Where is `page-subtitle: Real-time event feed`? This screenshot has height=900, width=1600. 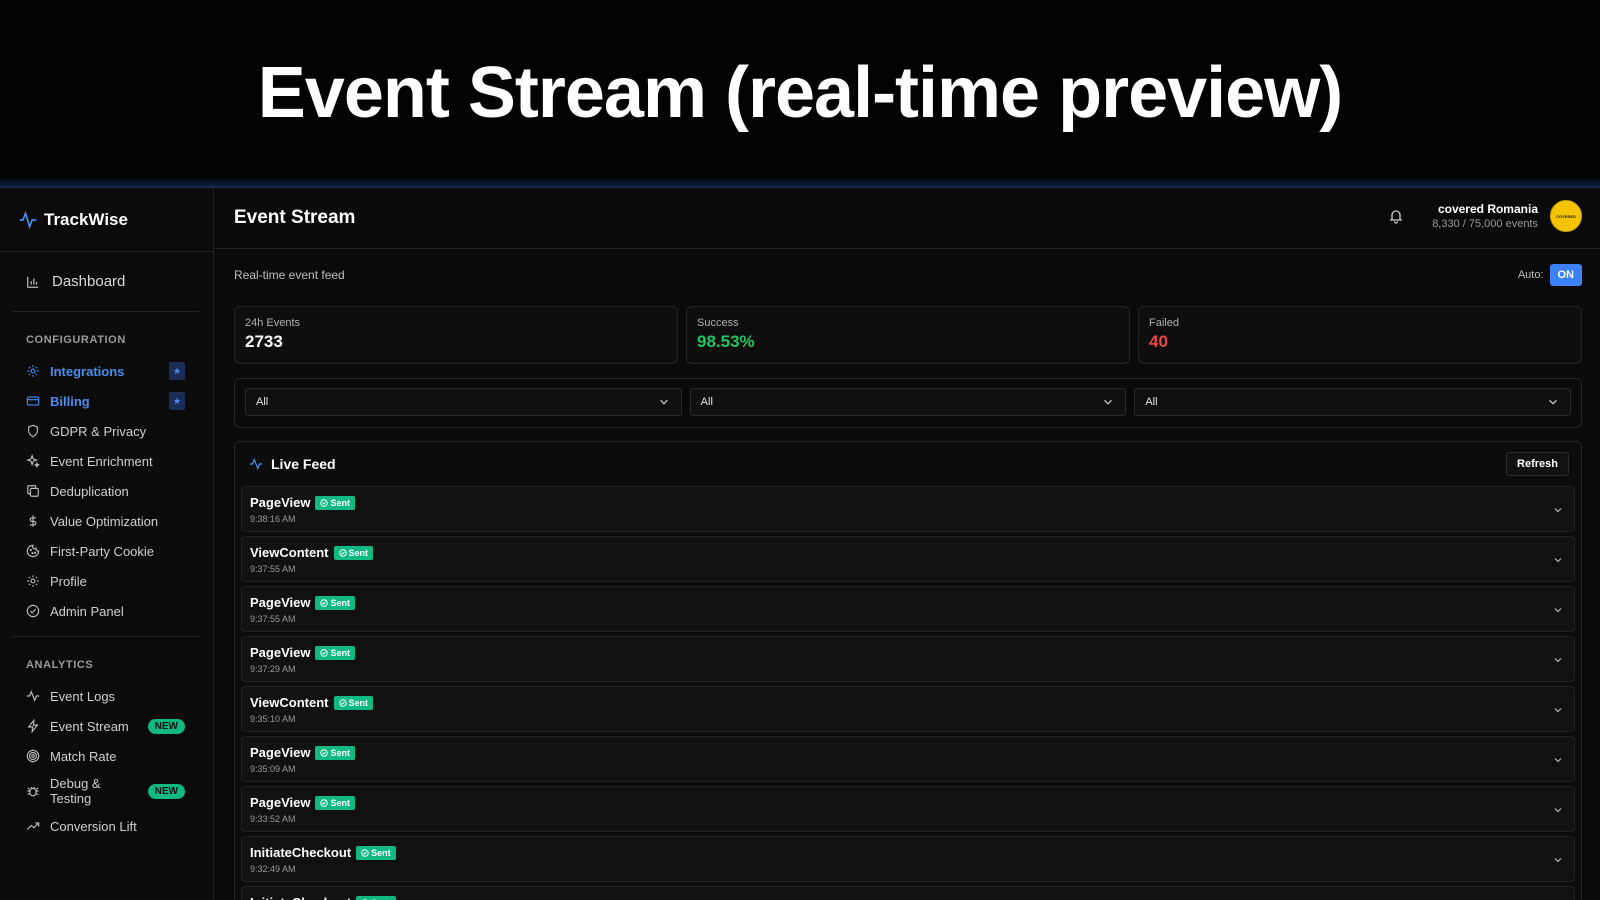
page-subtitle: Real-time event feed is located at coordinates (289, 275).